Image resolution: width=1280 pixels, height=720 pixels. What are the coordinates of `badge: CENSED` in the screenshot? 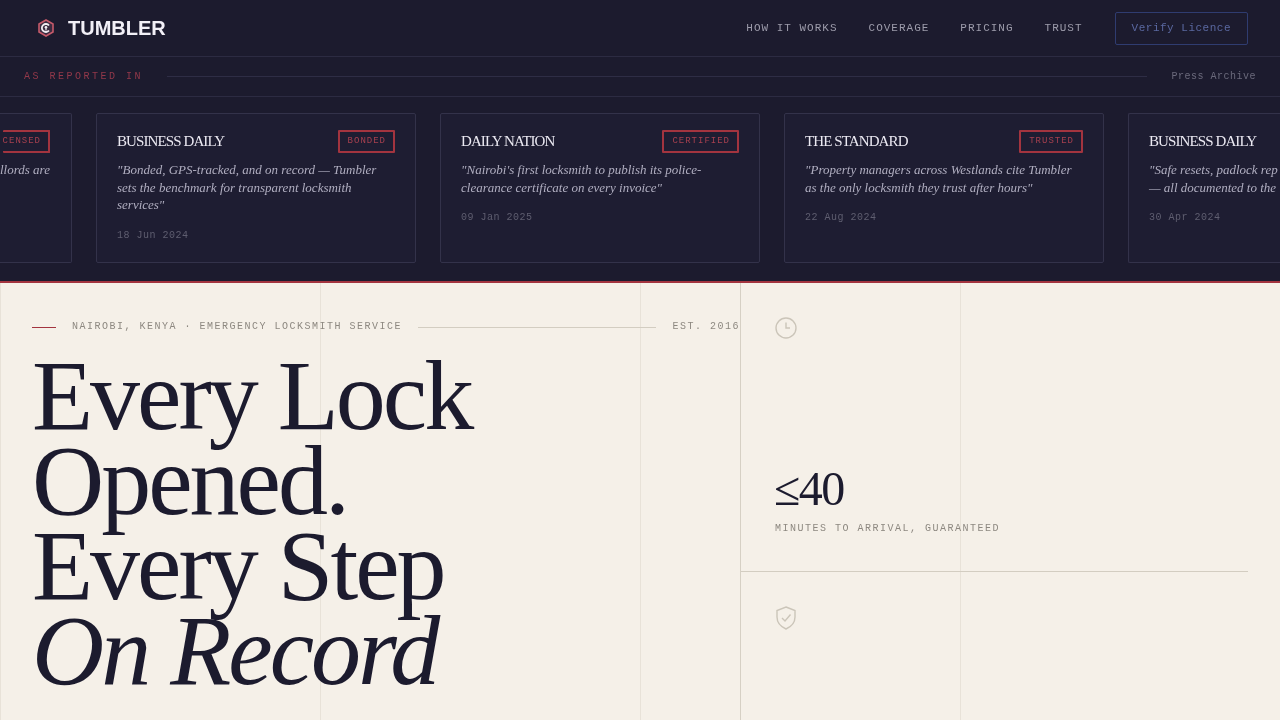 It's located at (26, 141).